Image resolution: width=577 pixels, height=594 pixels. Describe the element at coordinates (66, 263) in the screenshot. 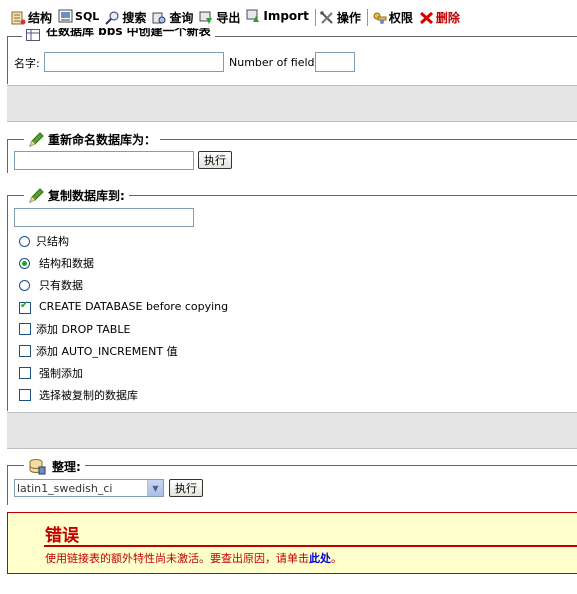

I see `radio-structure-and-data-label: 结构和数据` at that location.